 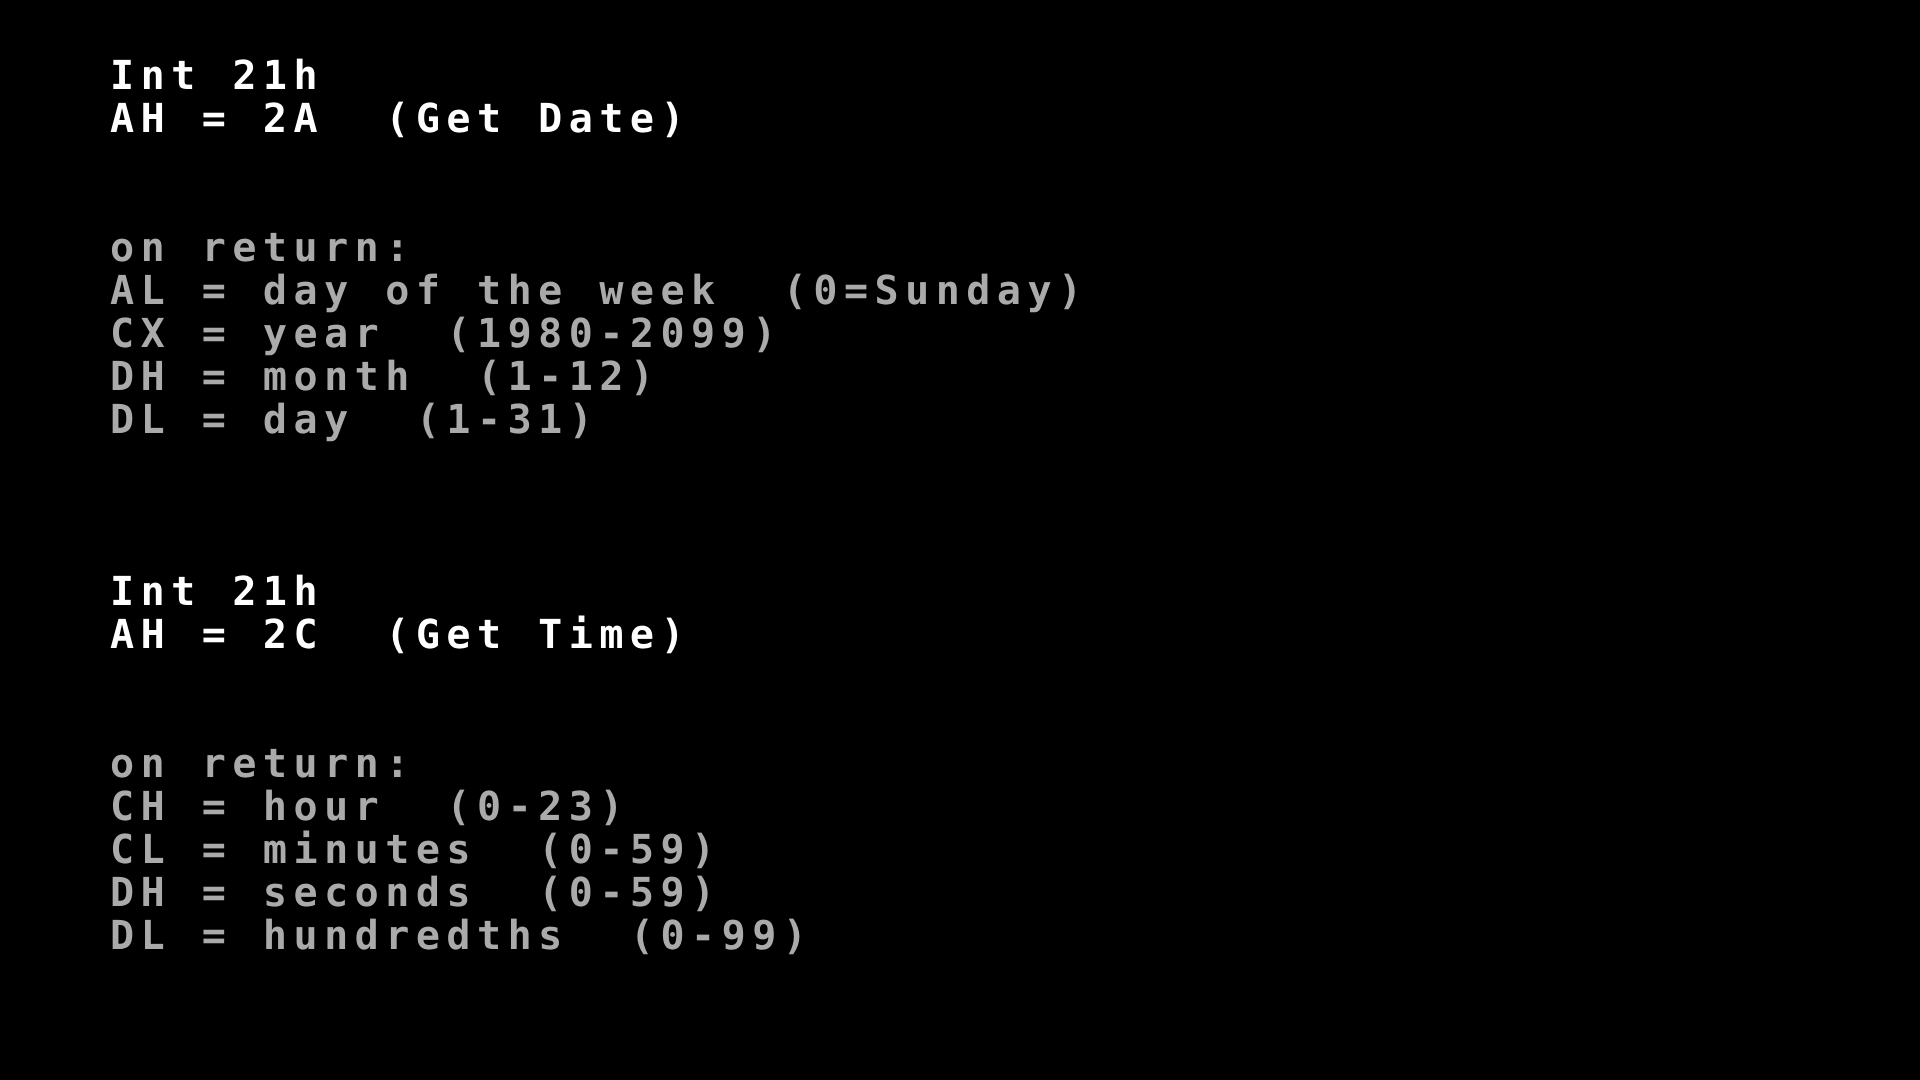 What do you see at coordinates (416, 850) in the screenshot?
I see `text-line: CL = minutes (0-59)` at bounding box center [416, 850].